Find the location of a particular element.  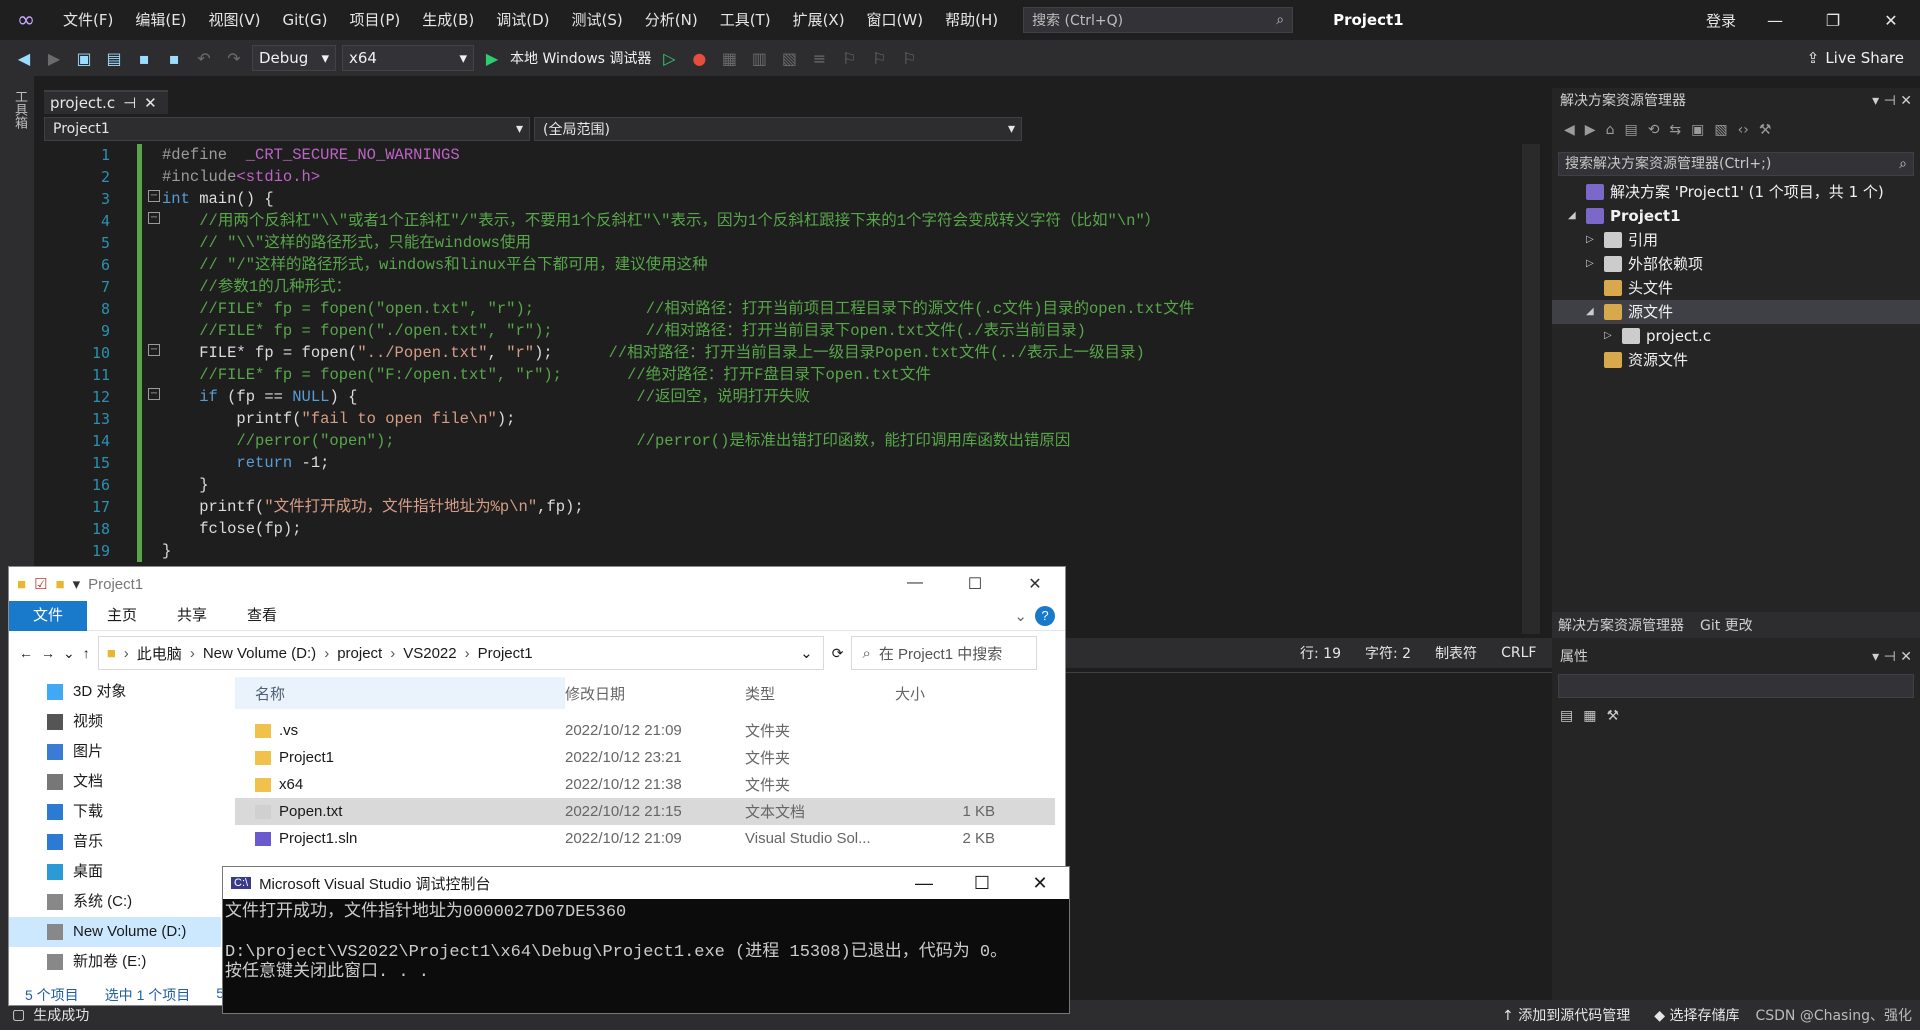

configuration-select: Debug ▾ is located at coordinates (294, 58).